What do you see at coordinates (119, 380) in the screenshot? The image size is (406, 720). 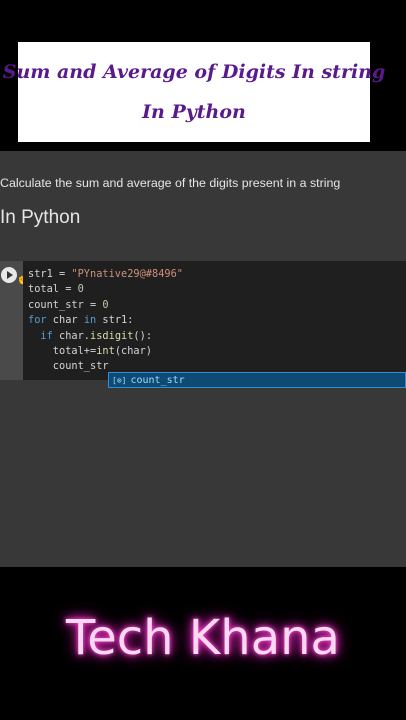 I see `variable-icon: [⊗]` at bounding box center [119, 380].